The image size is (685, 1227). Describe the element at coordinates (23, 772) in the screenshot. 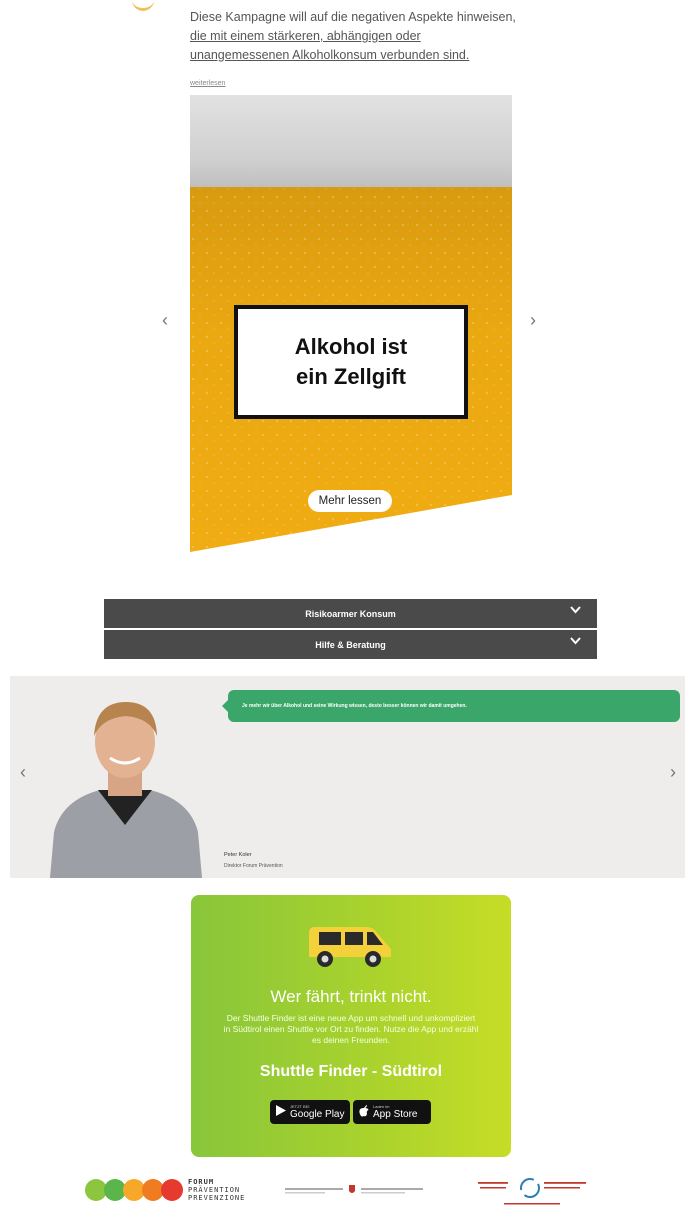

I see `testimonial-prev-icon: ‹` at that location.